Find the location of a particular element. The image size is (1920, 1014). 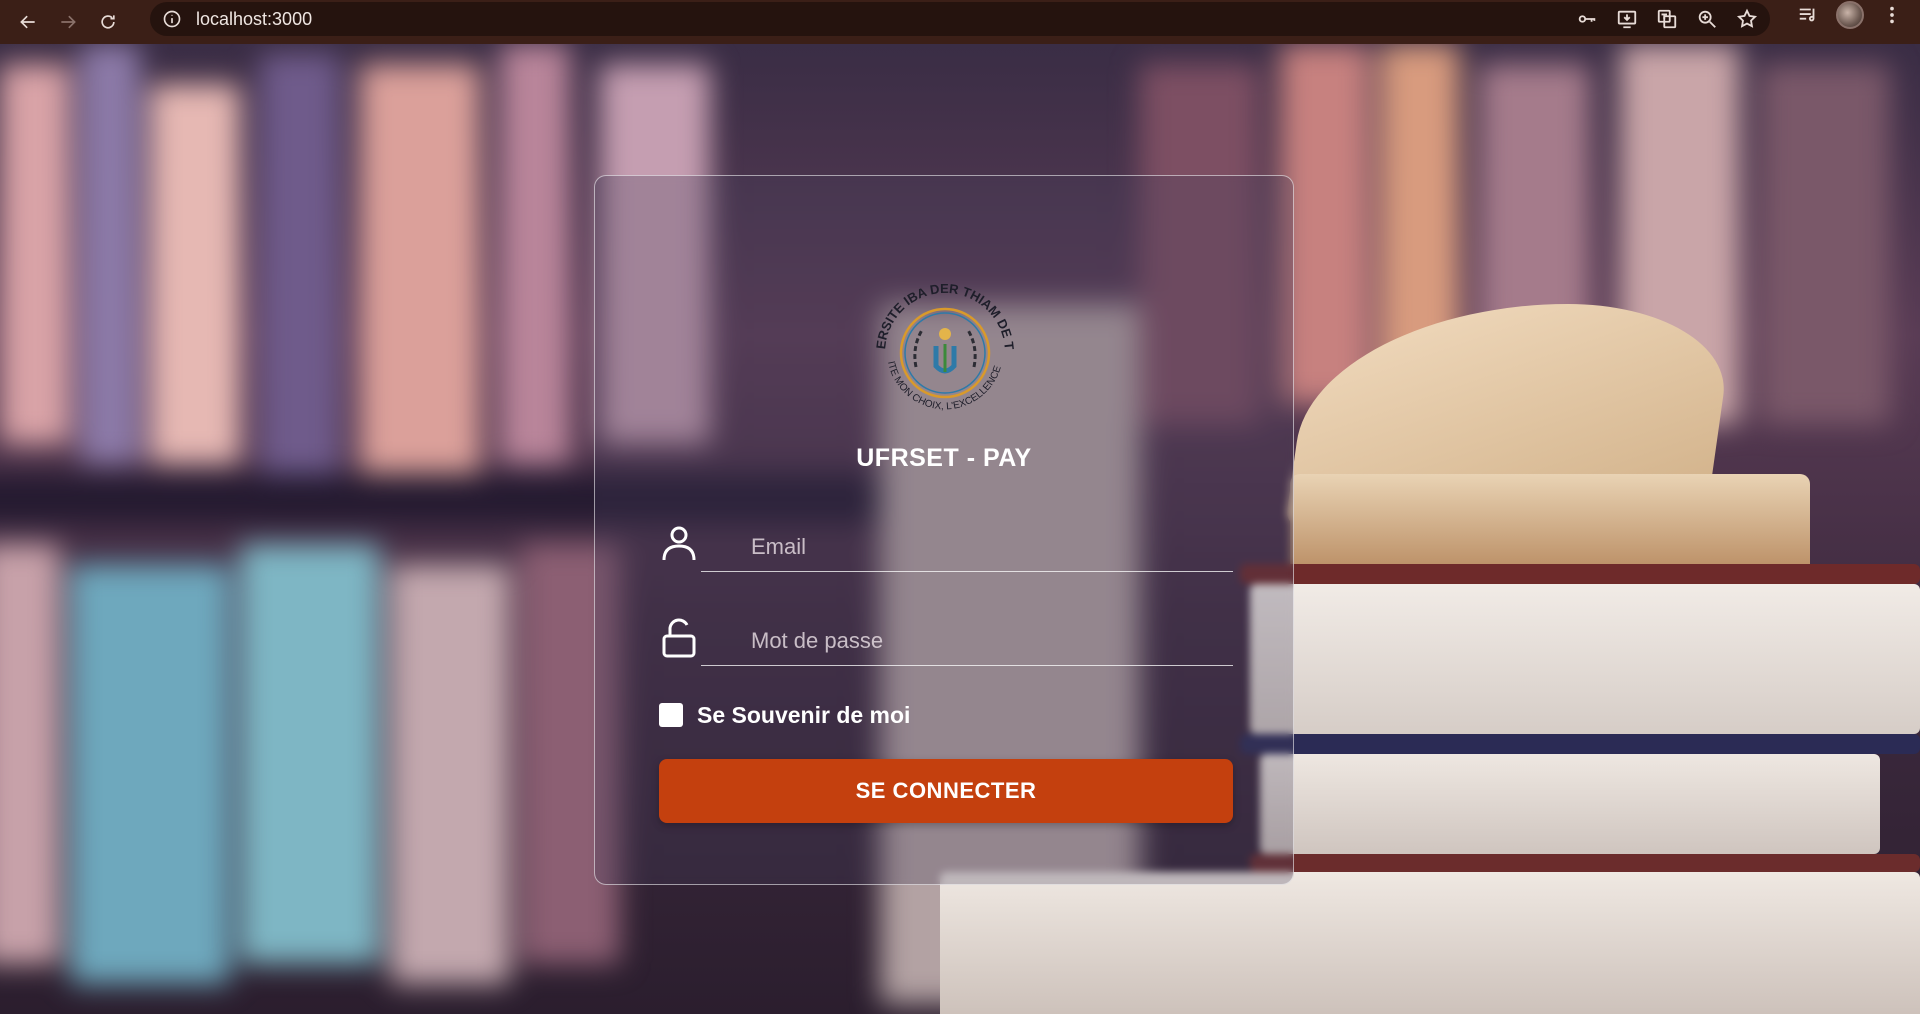

browser-toolbar: localhost:3000 is located at coordinates (960, 22).